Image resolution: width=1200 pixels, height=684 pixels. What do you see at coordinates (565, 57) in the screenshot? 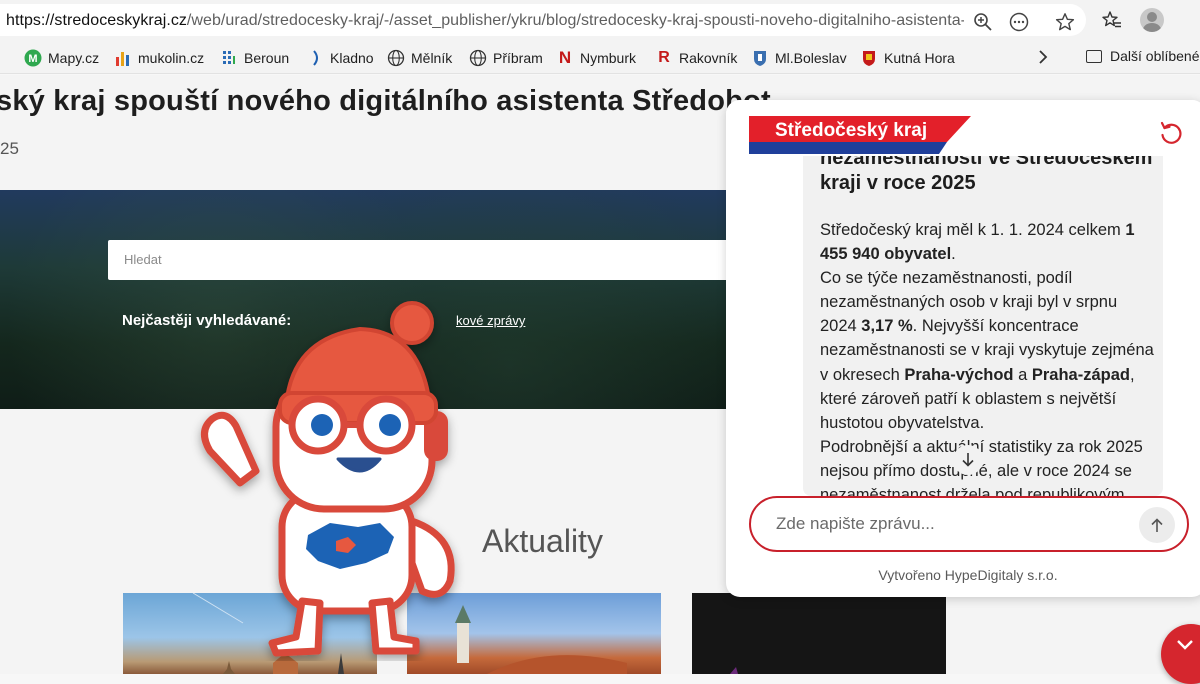
I see `nymburk-icon: N` at bounding box center [565, 57].